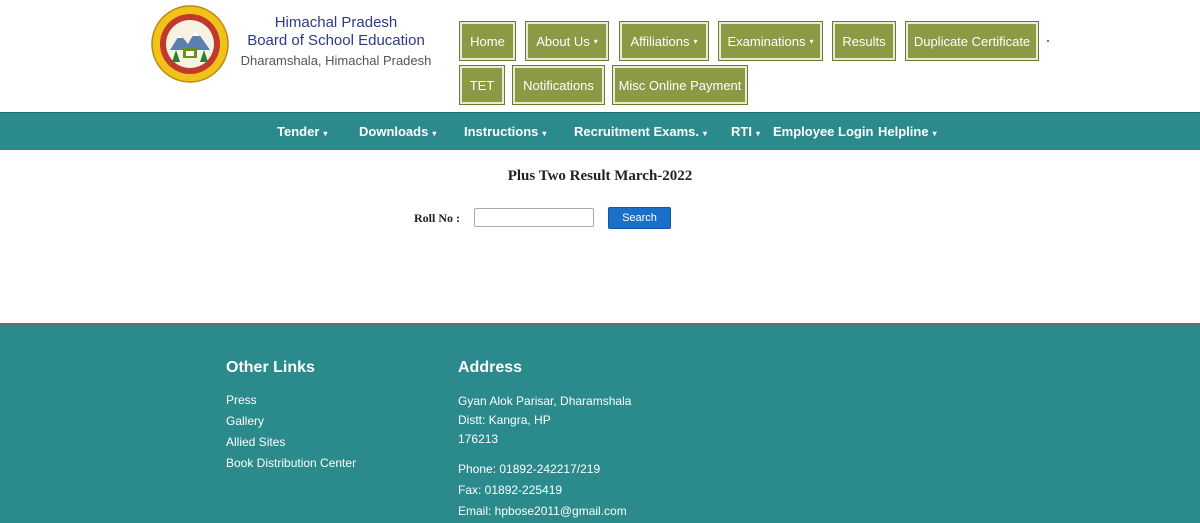 The height and width of the screenshot is (523, 1200). I want to click on nav-examinations-label: Examinations, so click(766, 41).